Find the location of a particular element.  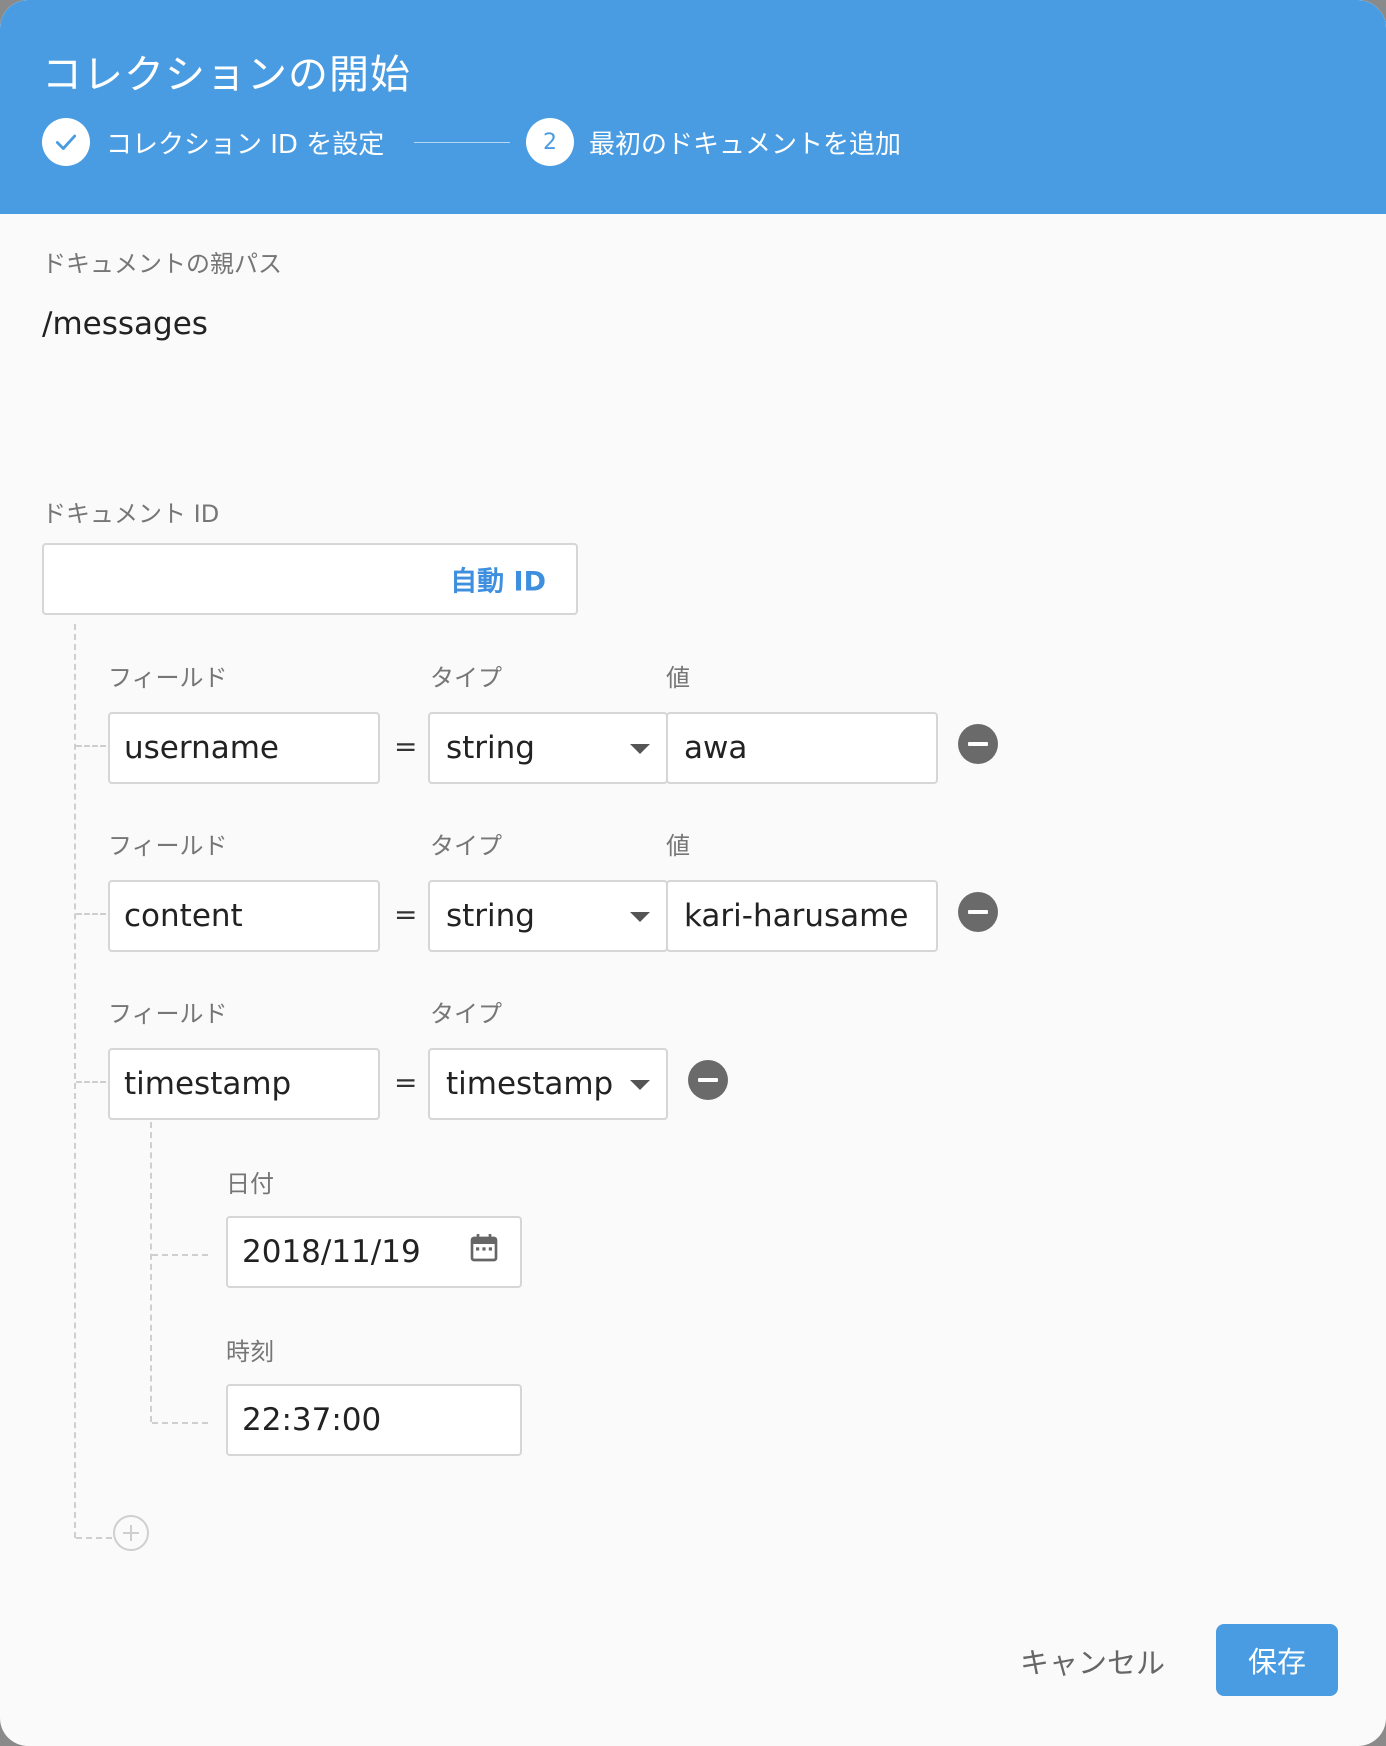

type-select: timestamp is located at coordinates (548, 1084).